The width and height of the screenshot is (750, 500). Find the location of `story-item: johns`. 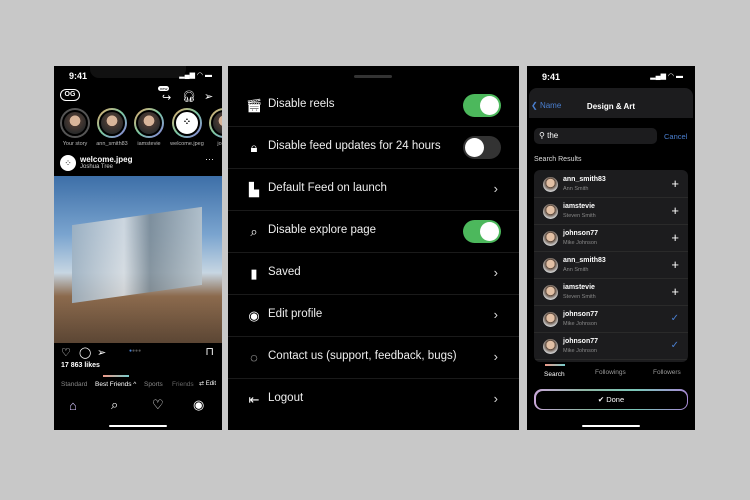

story-item: johns is located at coordinates (214, 127).